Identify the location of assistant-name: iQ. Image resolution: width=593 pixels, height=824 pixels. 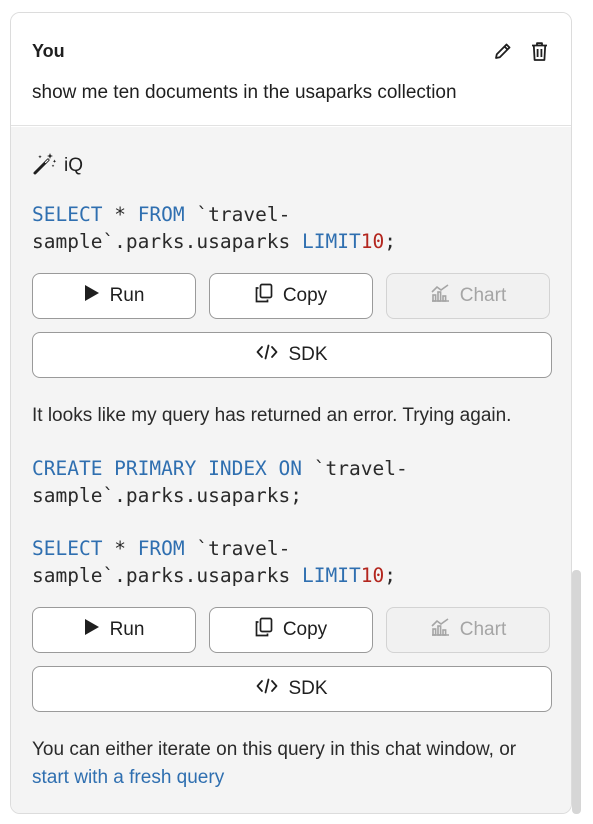
(73, 165).